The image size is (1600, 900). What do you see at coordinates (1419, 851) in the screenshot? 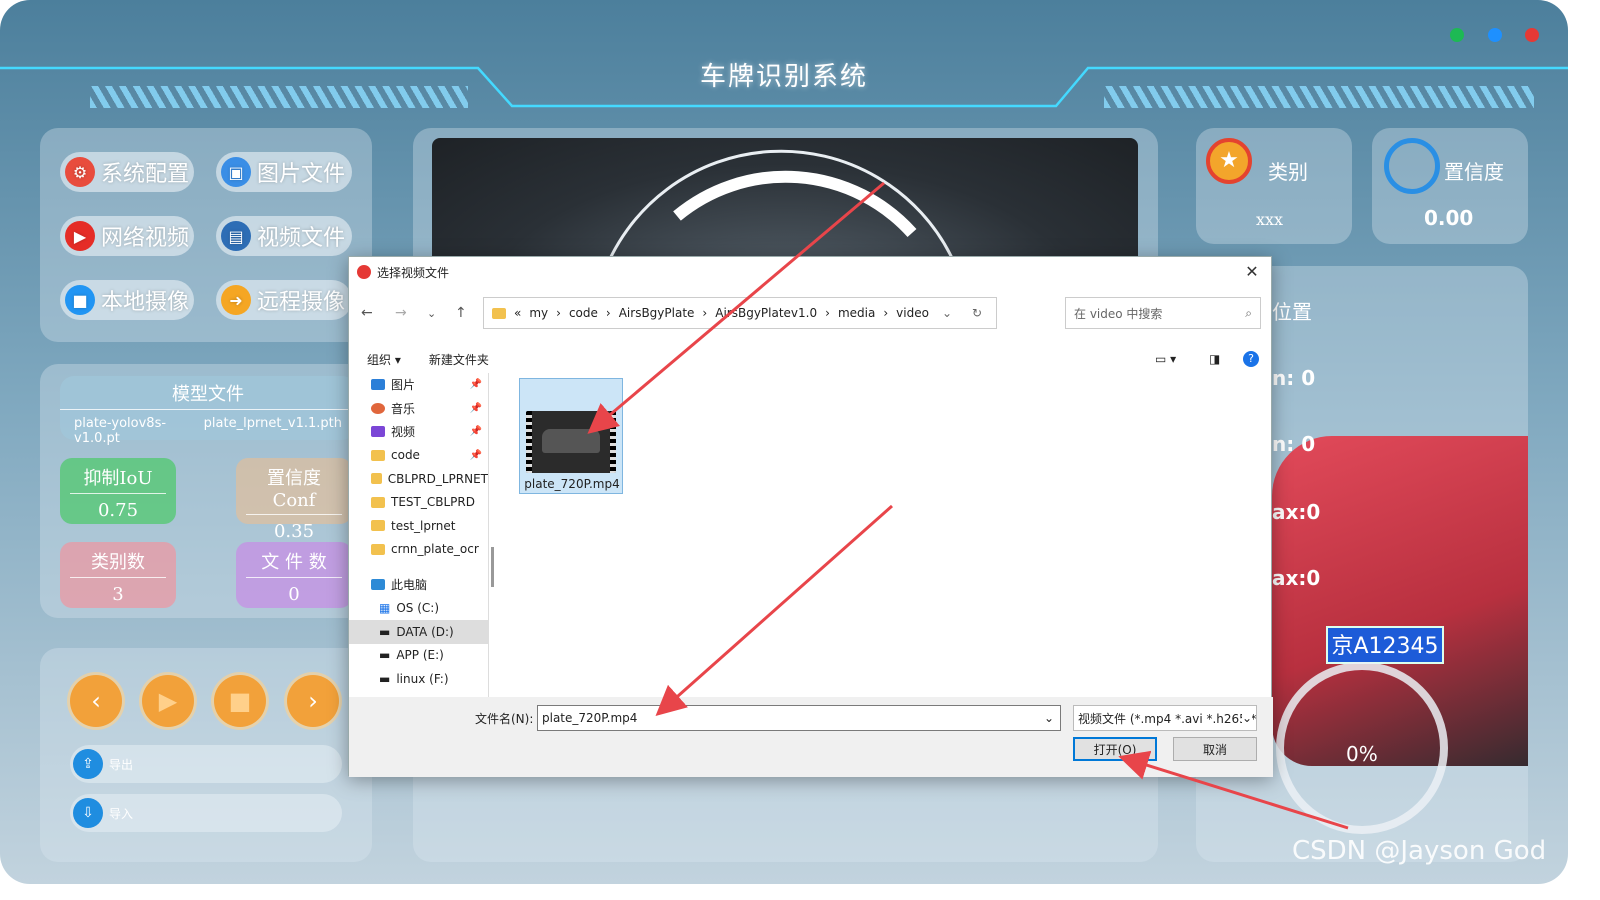
I see `watermark: CSDN @Jayson God` at bounding box center [1419, 851].